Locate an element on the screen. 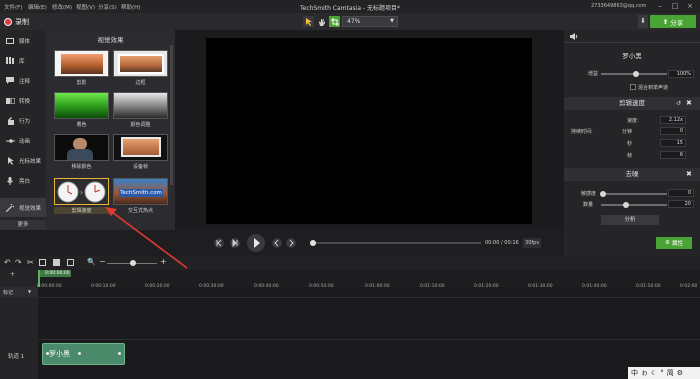 The height and width of the screenshot is (379, 700). crop-tool-icon is located at coordinates (334, 21).